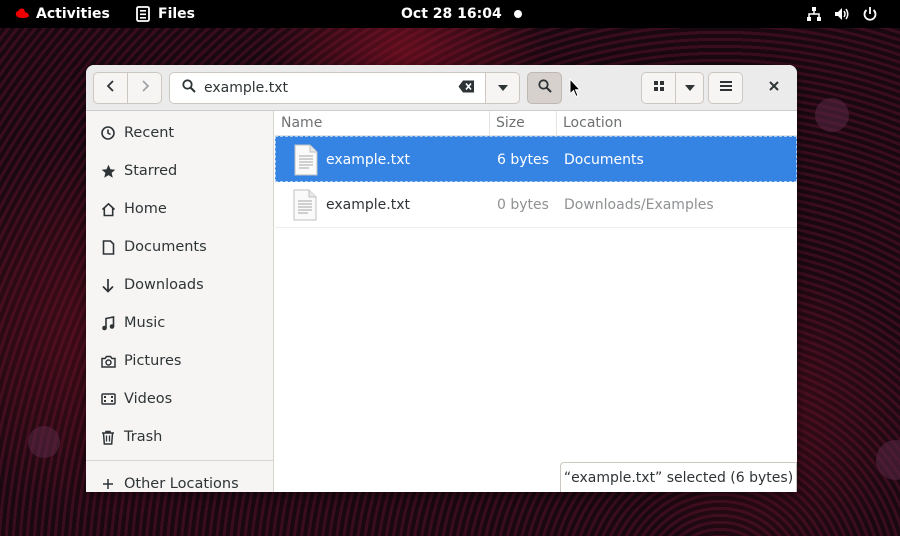 This screenshot has width=900, height=536. I want to click on mouse-pointer-icon, so click(575, 89).